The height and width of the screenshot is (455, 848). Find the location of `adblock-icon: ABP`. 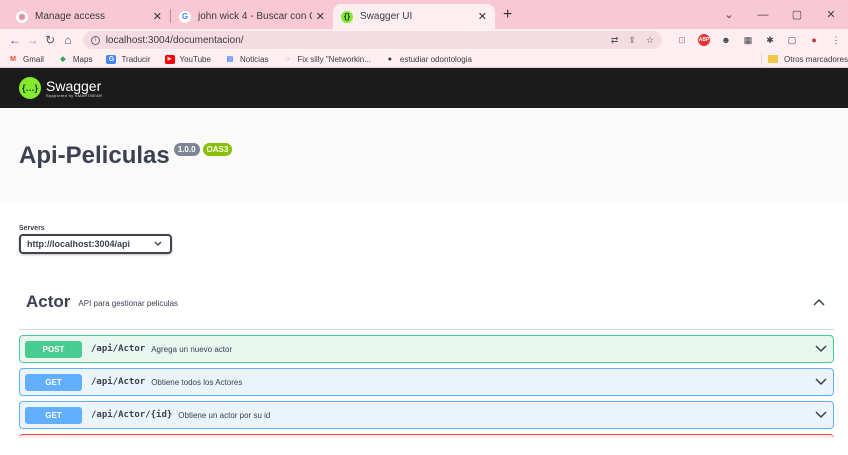

adblock-icon: ABP is located at coordinates (704, 40).